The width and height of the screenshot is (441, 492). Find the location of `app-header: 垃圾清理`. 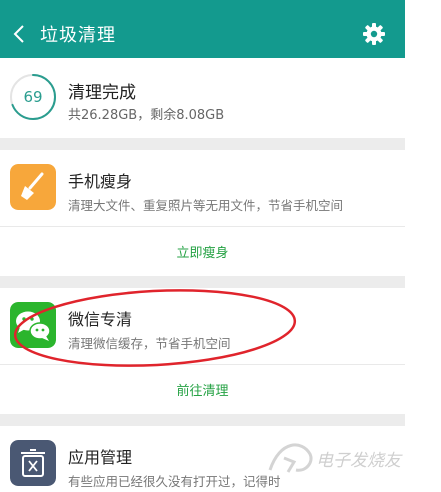

app-header: 垃圾清理 is located at coordinates (202, 34).